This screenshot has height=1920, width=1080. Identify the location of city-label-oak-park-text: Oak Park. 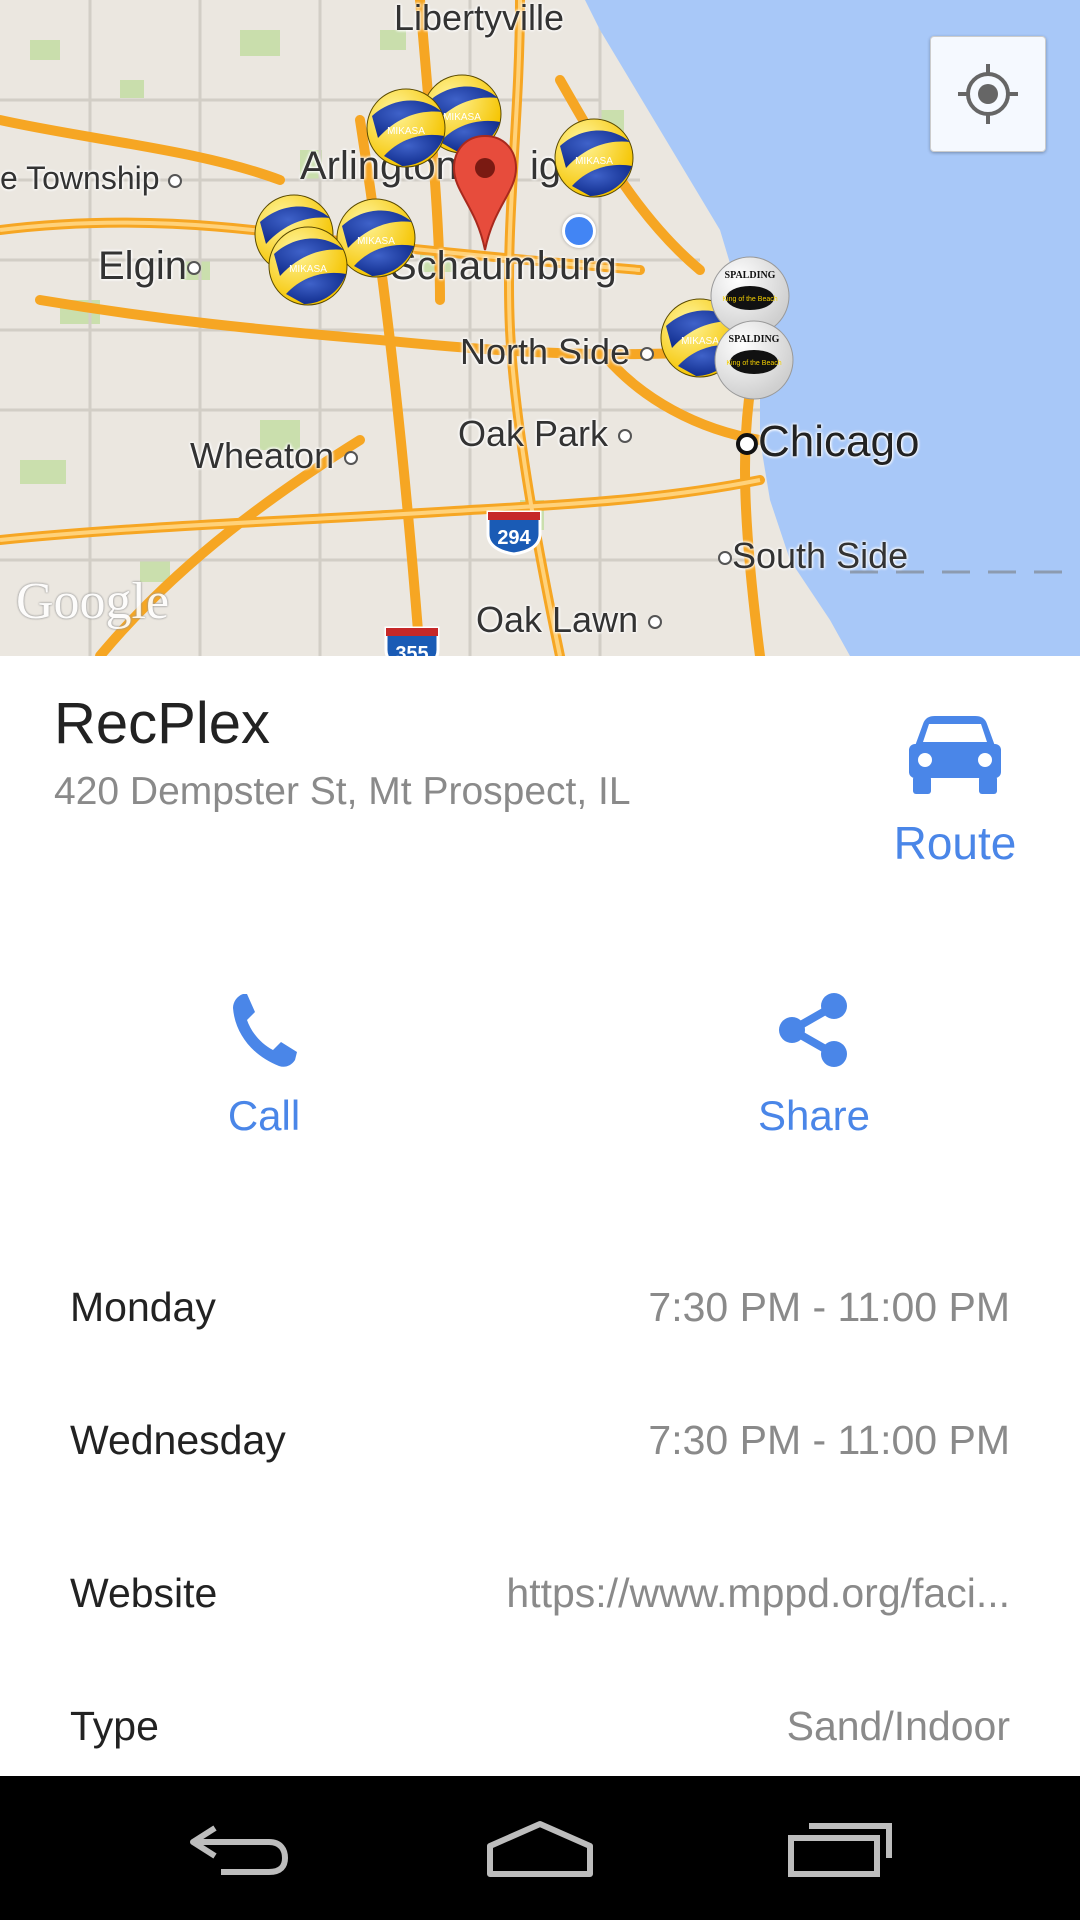
(533, 433).